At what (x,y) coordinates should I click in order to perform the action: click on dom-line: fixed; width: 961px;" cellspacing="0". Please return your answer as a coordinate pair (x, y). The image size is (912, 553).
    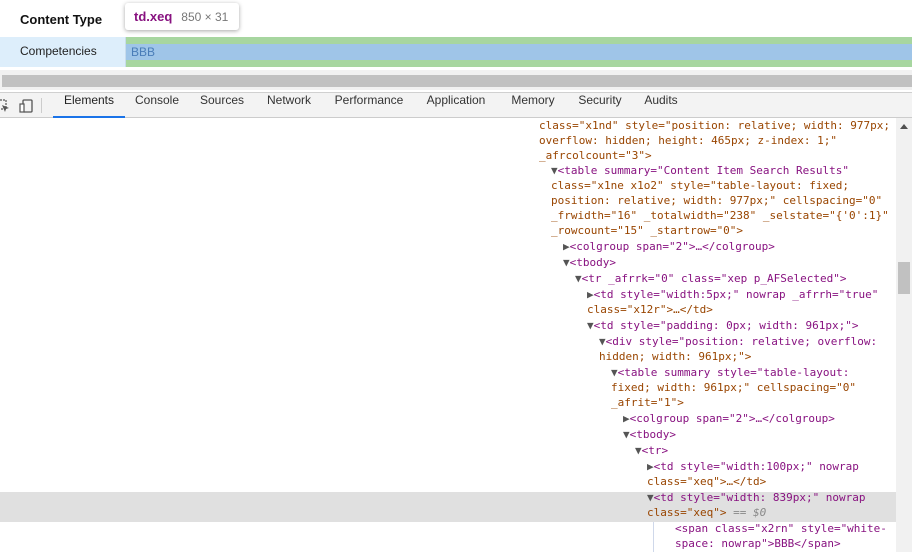
    Looking at the image, I should click on (733, 389).